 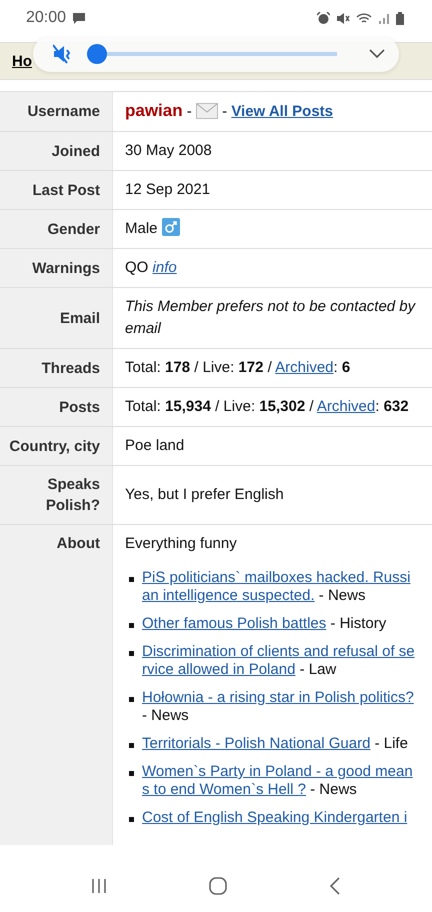 What do you see at coordinates (164, 267) in the screenshot?
I see `info-link: info` at bounding box center [164, 267].